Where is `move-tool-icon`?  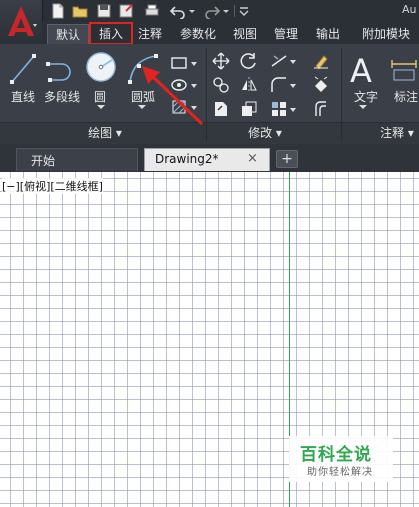
move-tool-icon is located at coordinates (221, 61).